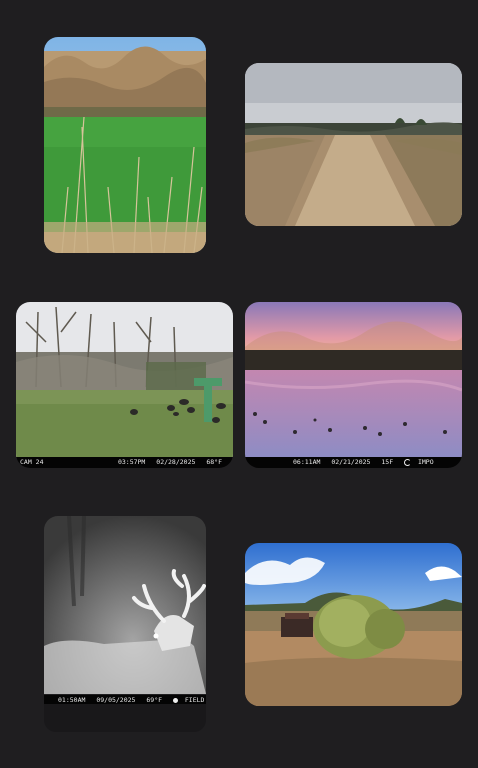  I want to click on photo-blind-field, so click(353, 624).